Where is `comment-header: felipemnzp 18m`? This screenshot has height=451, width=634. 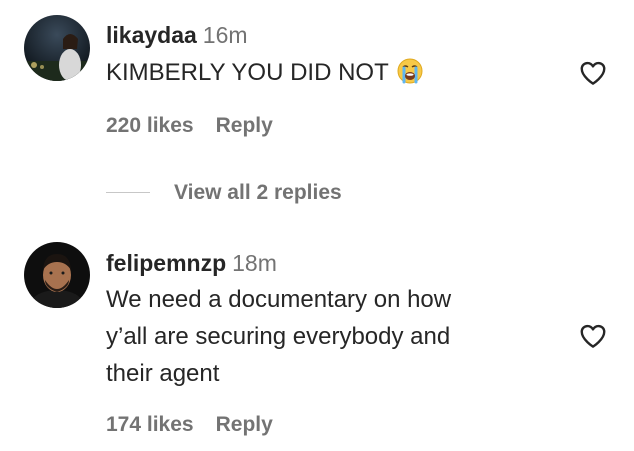
comment-header: felipemnzp 18m is located at coordinates (191, 263).